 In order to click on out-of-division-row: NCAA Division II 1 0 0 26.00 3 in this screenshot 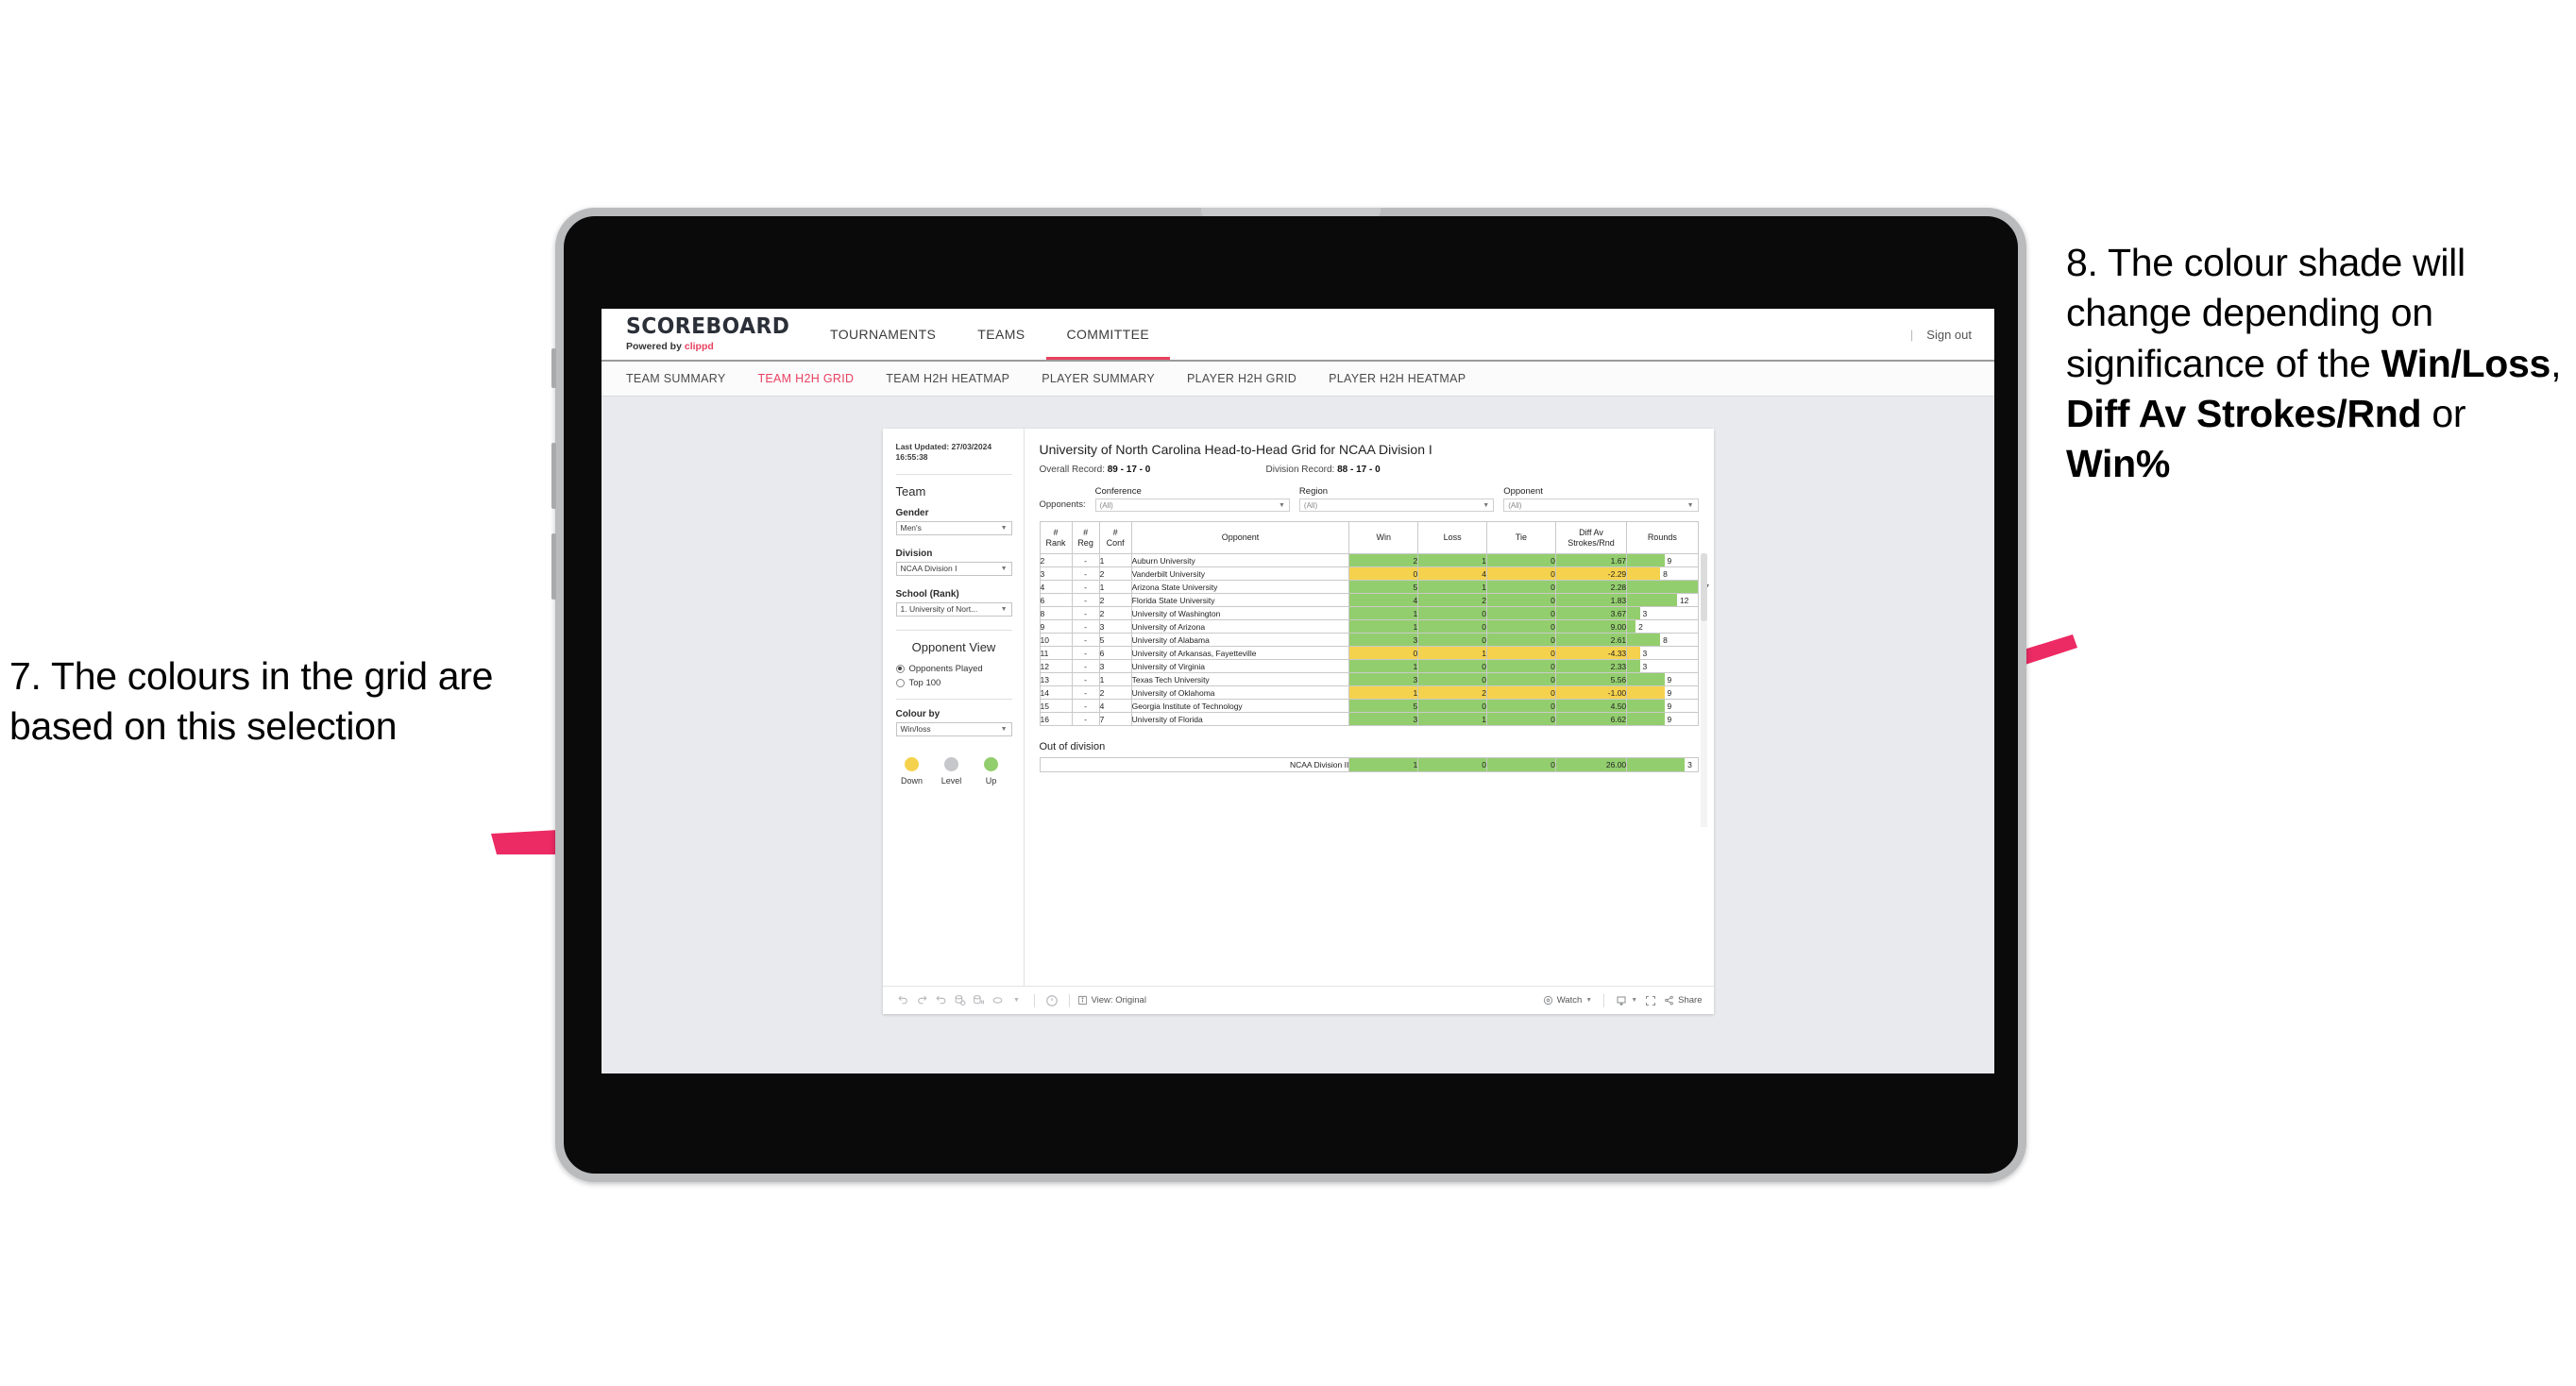, I will do `click(1369, 765)`.